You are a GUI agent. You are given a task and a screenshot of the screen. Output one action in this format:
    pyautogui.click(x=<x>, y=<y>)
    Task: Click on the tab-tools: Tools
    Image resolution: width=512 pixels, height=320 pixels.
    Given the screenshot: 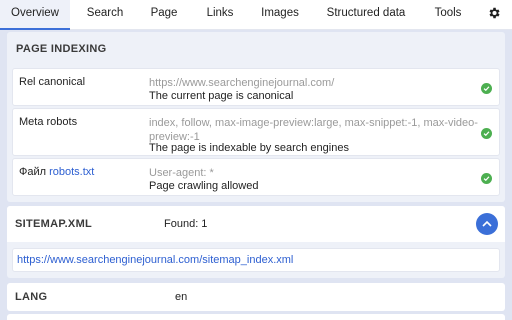 What is the action you would take?
    pyautogui.click(x=448, y=15)
    